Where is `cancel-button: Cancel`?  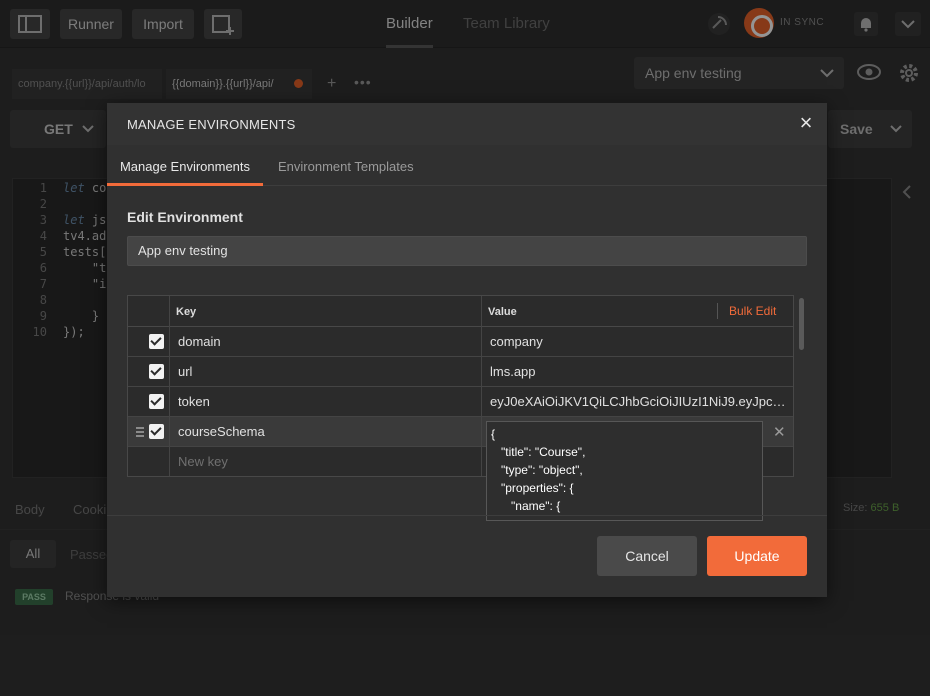
cancel-button: Cancel is located at coordinates (647, 556).